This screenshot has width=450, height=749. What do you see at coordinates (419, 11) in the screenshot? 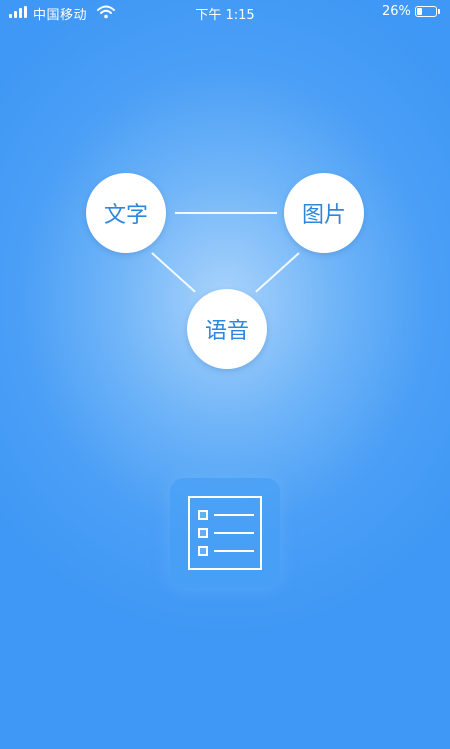
I see `battery-level-fill` at bounding box center [419, 11].